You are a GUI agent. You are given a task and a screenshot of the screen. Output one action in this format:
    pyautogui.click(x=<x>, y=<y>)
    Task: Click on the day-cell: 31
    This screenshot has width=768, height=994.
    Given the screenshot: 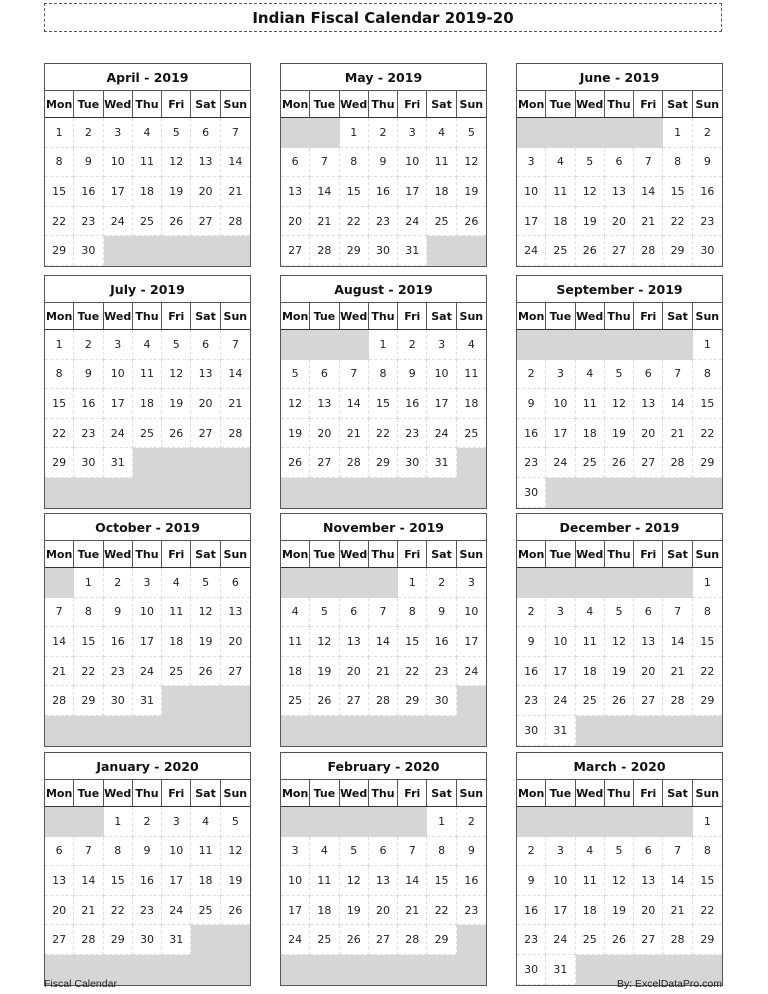 What is the action you would take?
    pyautogui.click(x=118, y=463)
    